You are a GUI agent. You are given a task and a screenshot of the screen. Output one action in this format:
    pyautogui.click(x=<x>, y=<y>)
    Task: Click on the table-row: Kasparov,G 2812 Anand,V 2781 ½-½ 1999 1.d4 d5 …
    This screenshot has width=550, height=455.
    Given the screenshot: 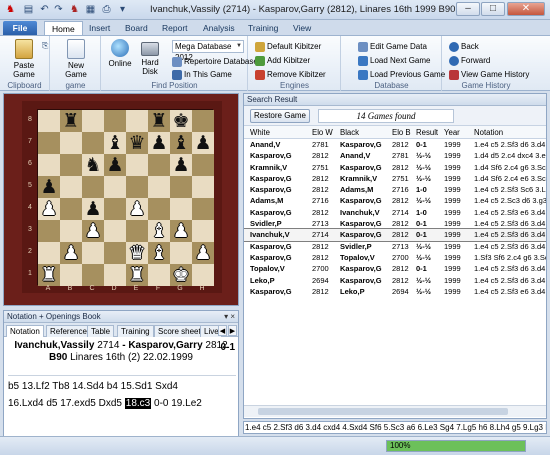 What is the action you would take?
    pyautogui.click(x=395, y=155)
    